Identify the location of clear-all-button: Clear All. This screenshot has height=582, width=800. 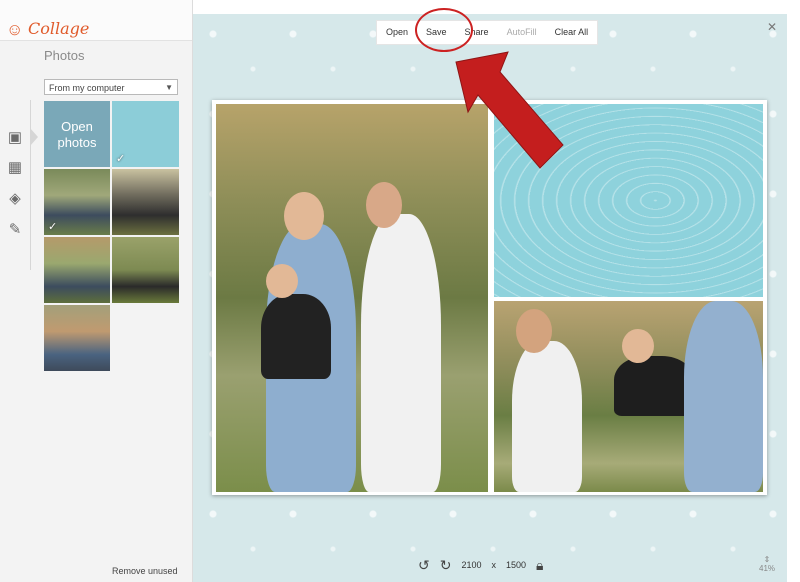
(572, 32).